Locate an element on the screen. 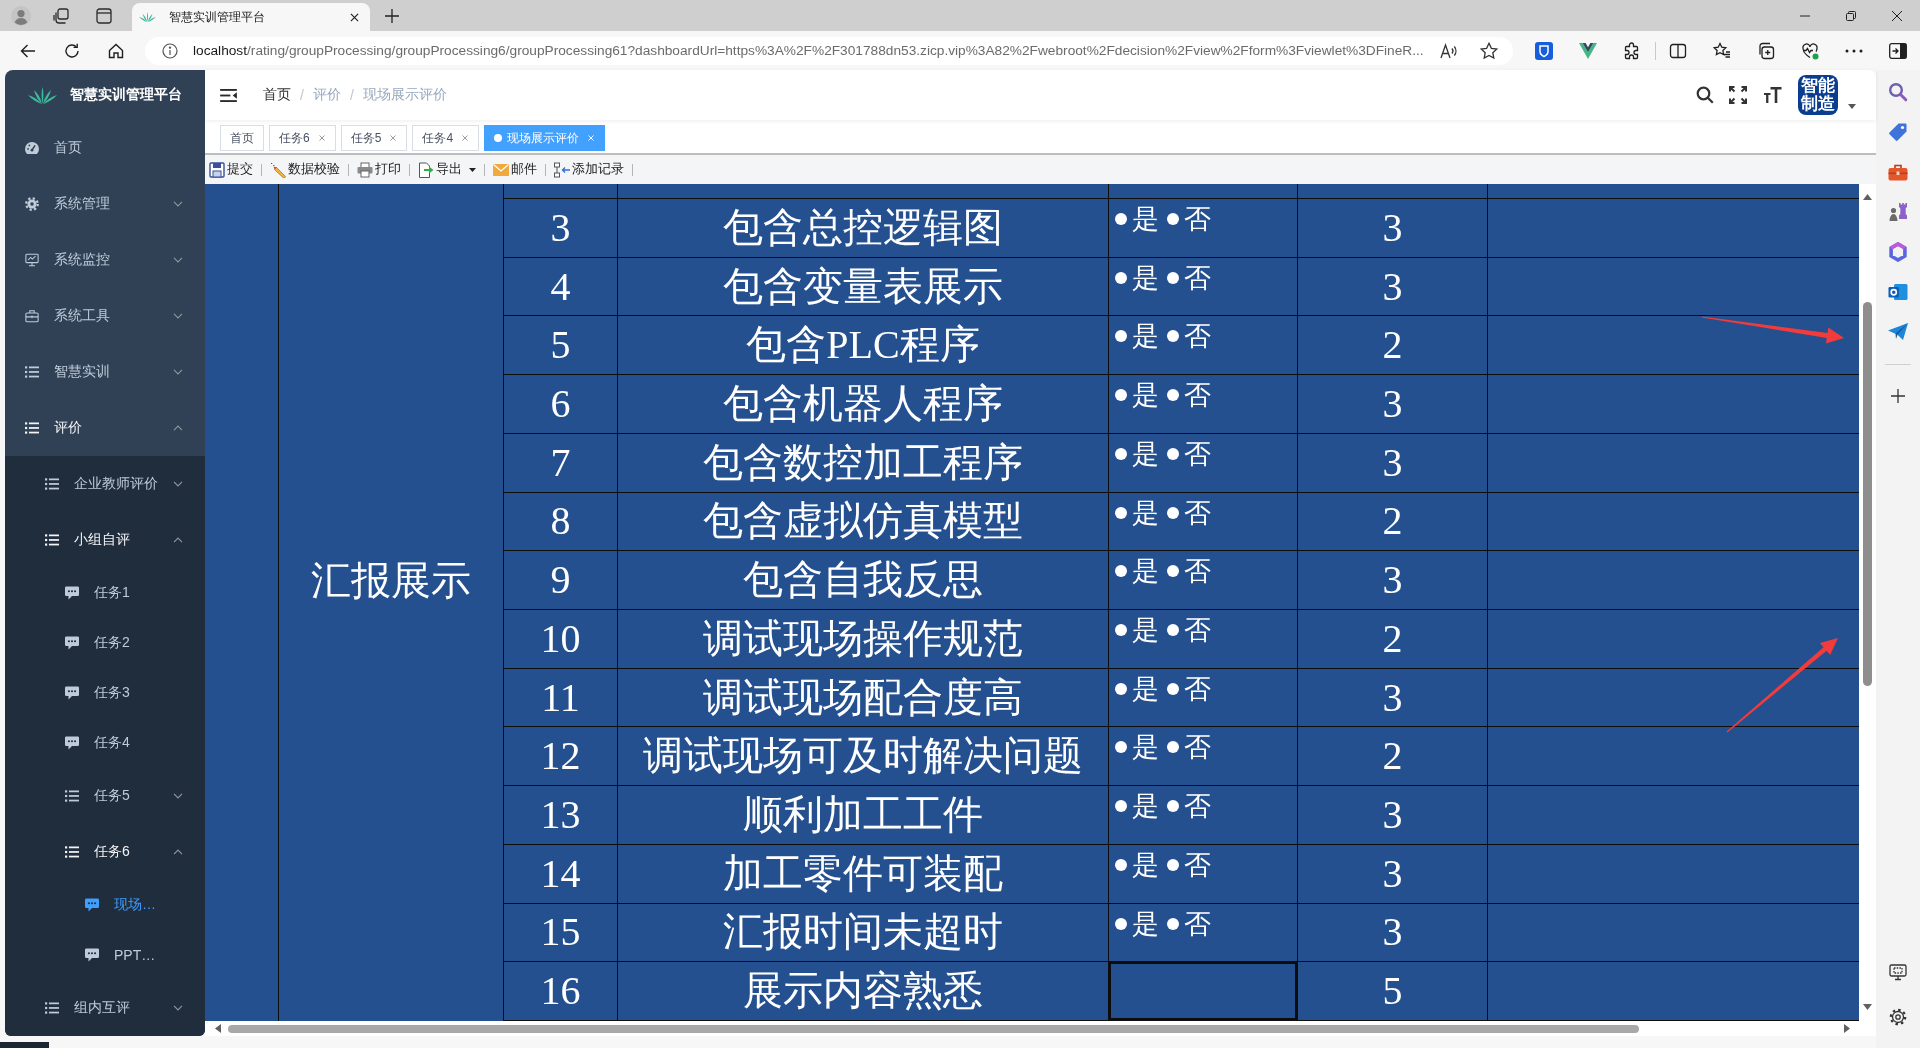 The height and width of the screenshot is (1048, 1920). scroll-right-icon is located at coordinates (1847, 1028).